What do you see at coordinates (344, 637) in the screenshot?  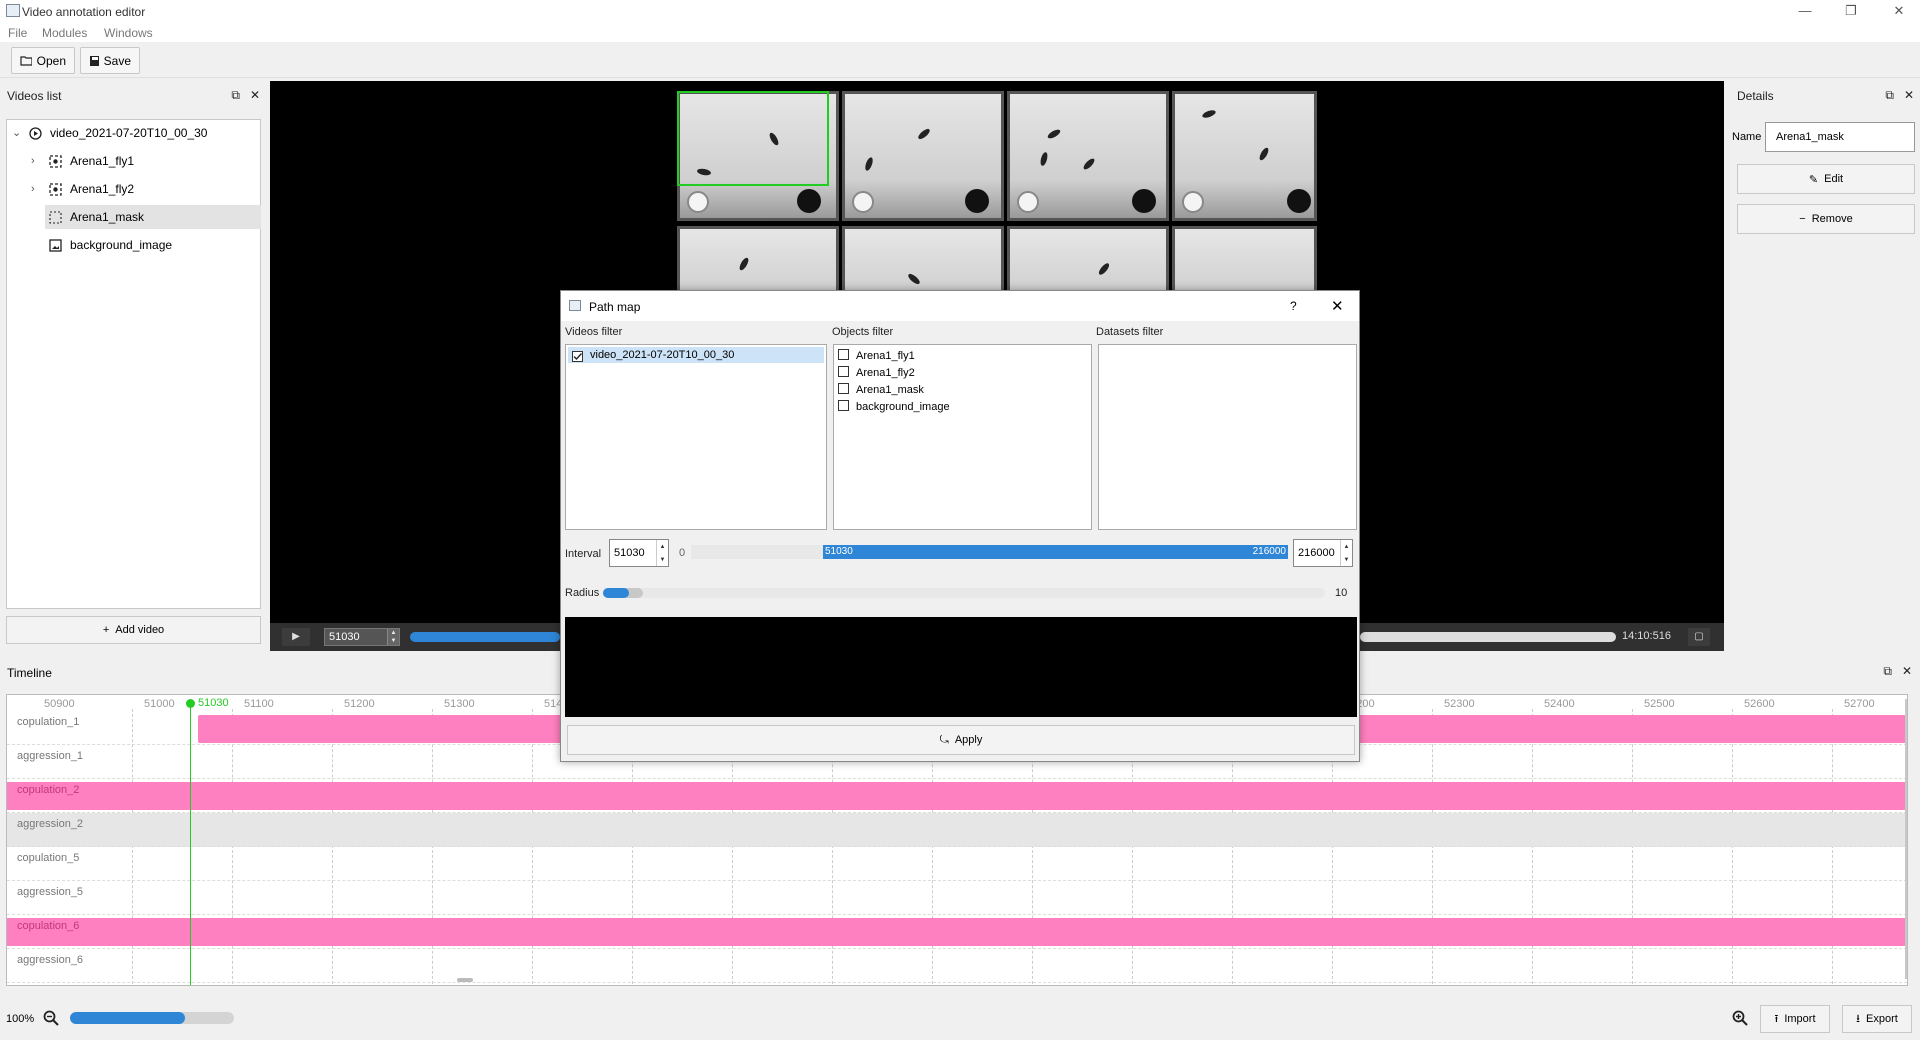 I see `frame-value: 51030` at bounding box center [344, 637].